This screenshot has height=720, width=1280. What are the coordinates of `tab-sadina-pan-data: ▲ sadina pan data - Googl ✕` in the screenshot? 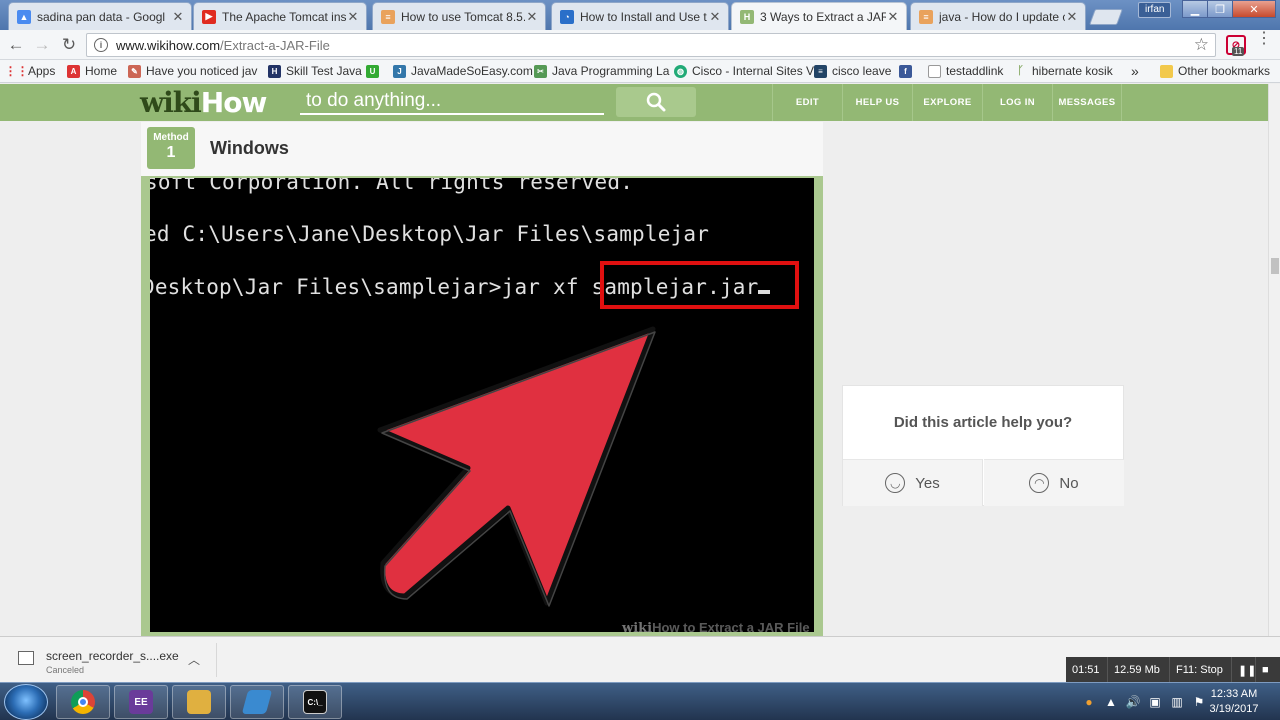 It's located at (100, 16).